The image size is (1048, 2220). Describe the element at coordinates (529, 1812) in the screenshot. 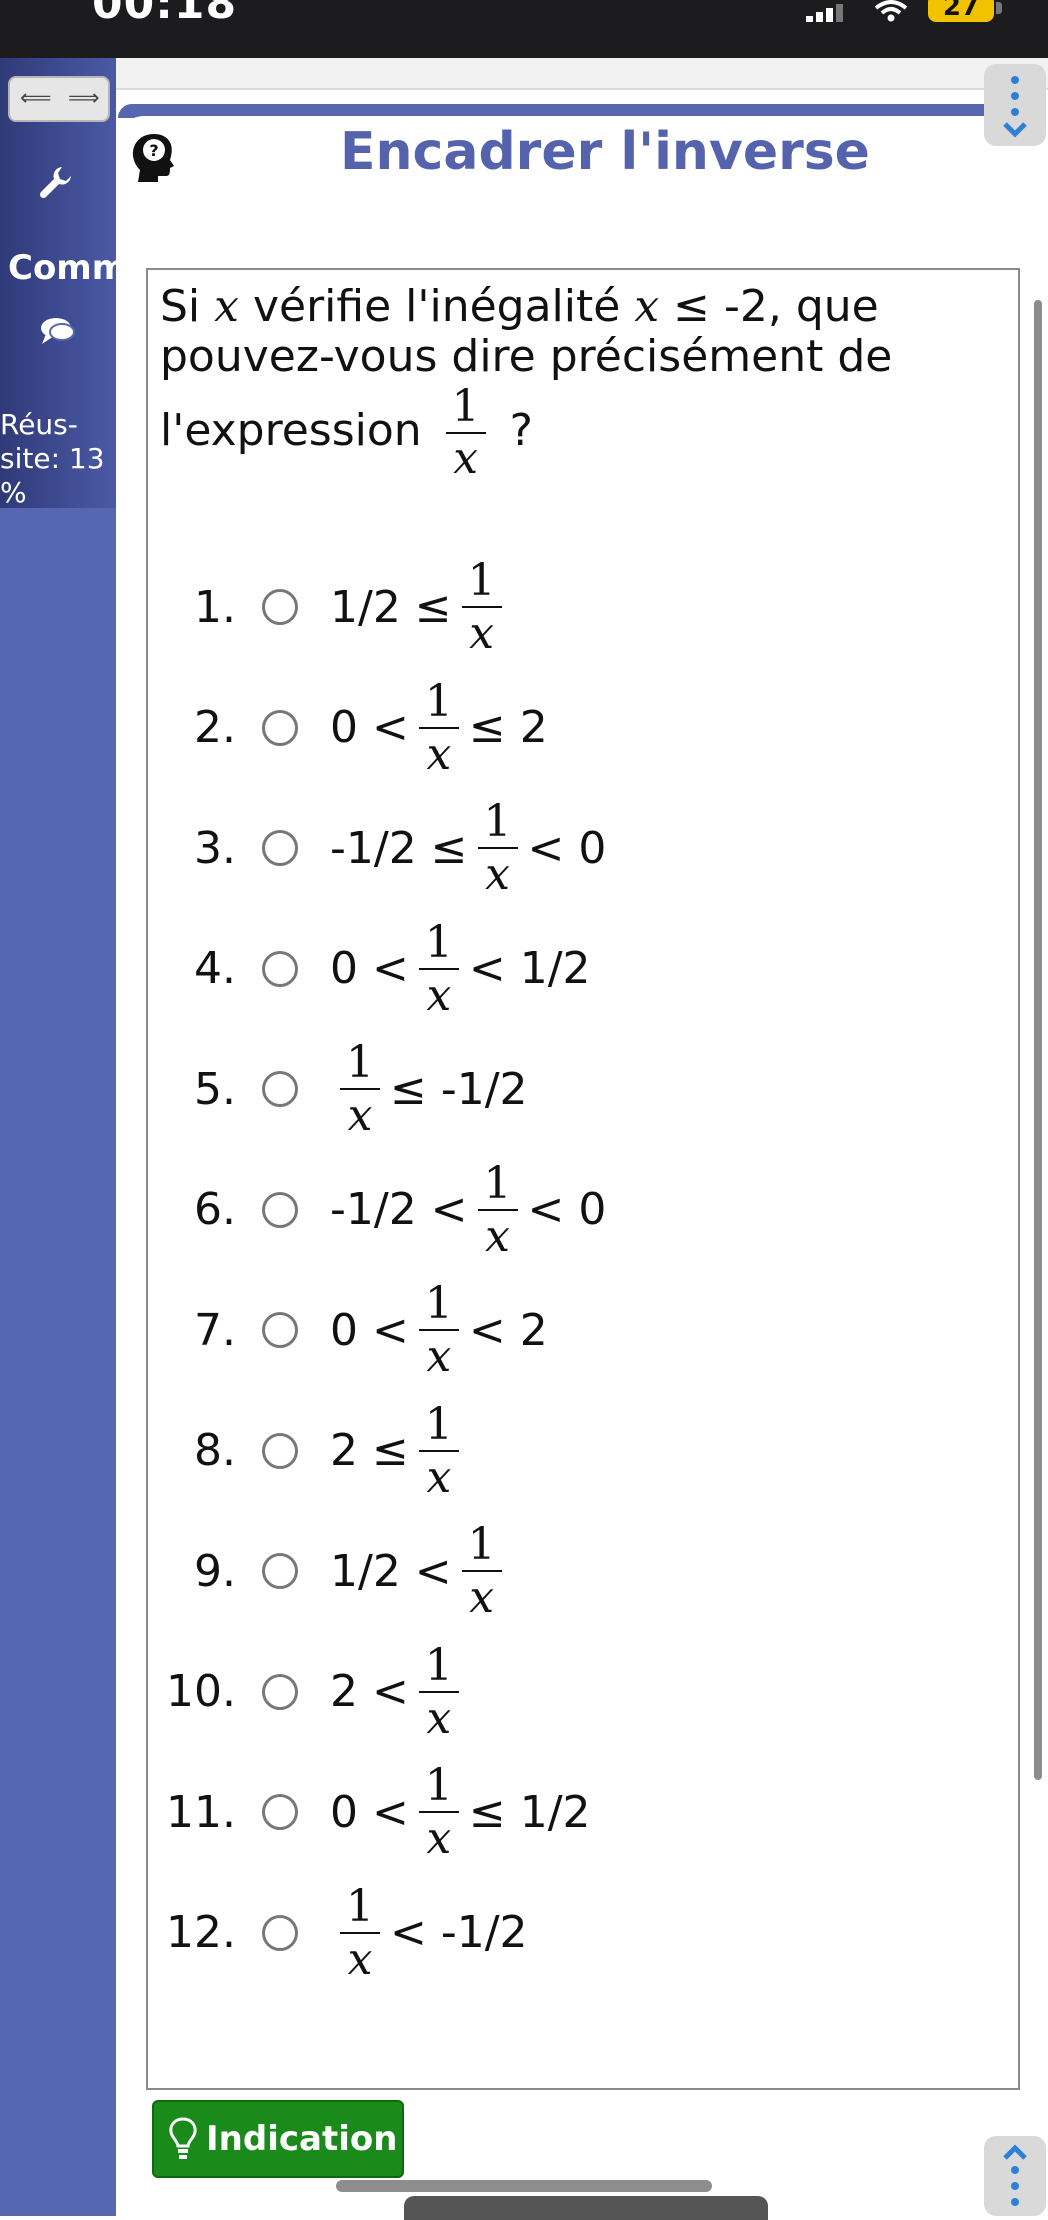

I see `option-right-text: ≤ 1/2` at that location.